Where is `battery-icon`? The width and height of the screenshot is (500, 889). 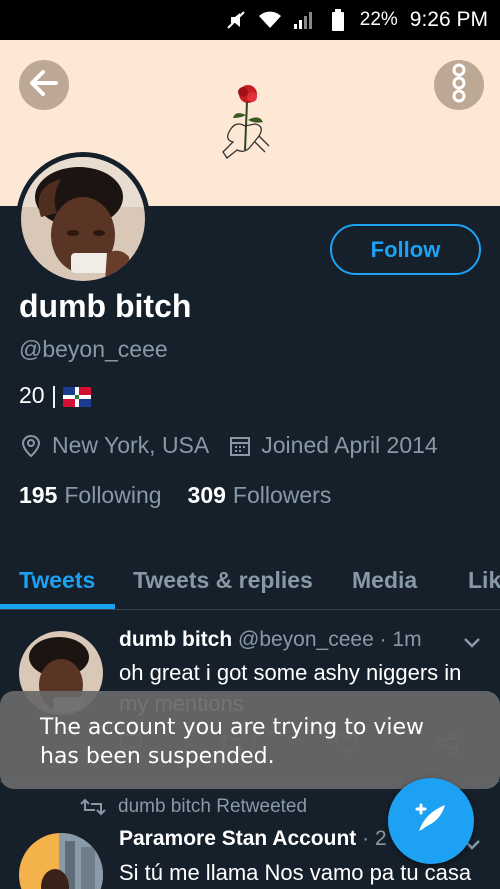
battery-icon is located at coordinates (338, 20).